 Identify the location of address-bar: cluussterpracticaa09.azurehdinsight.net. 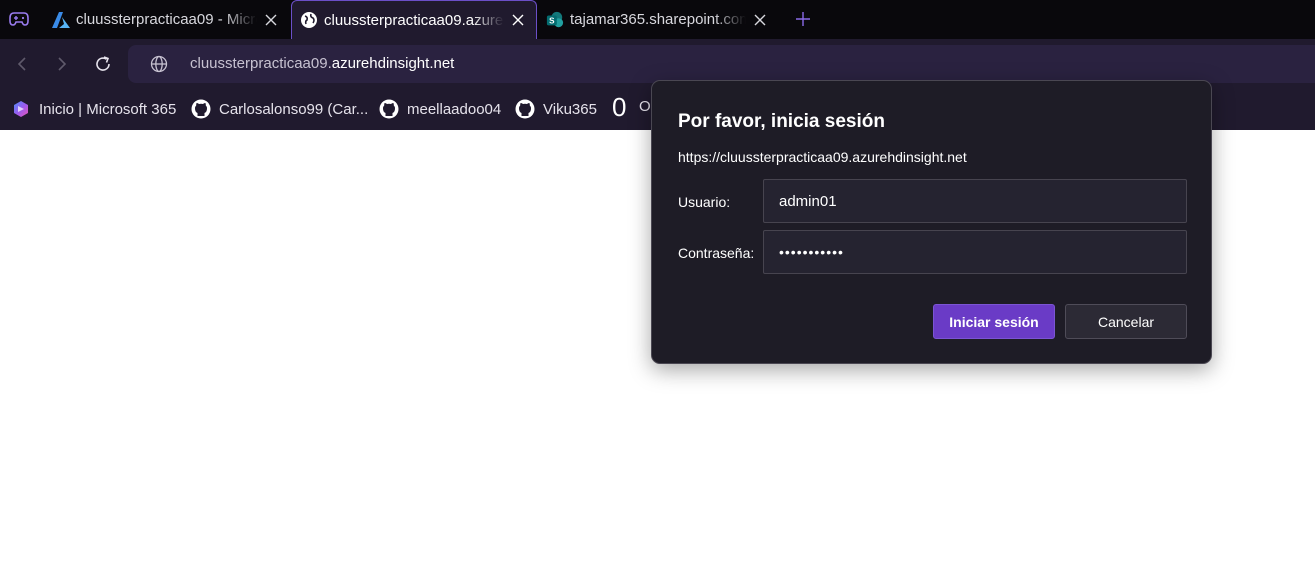
(721, 64).